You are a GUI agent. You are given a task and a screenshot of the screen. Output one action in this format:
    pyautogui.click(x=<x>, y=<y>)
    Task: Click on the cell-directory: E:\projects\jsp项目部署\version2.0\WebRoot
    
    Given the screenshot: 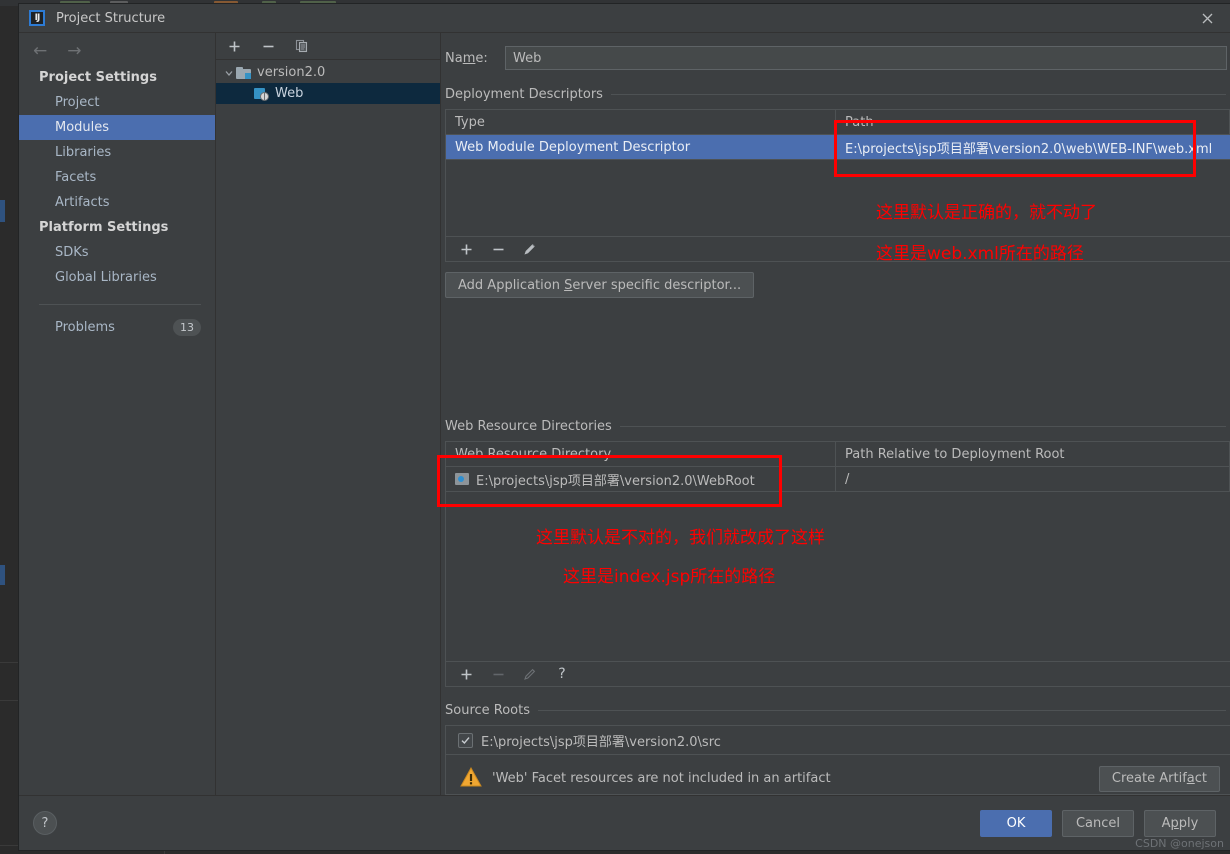 What is the action you would take?
    pyautogui.click(x=641, y=479)
    